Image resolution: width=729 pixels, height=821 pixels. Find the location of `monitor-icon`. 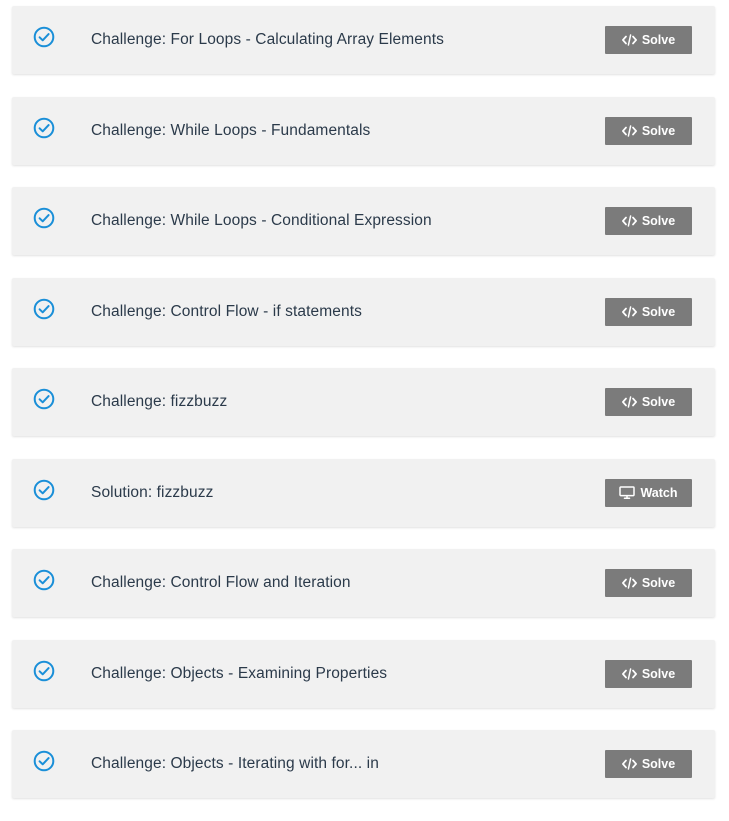

monitor-icon is located at coordinates (627, 492).